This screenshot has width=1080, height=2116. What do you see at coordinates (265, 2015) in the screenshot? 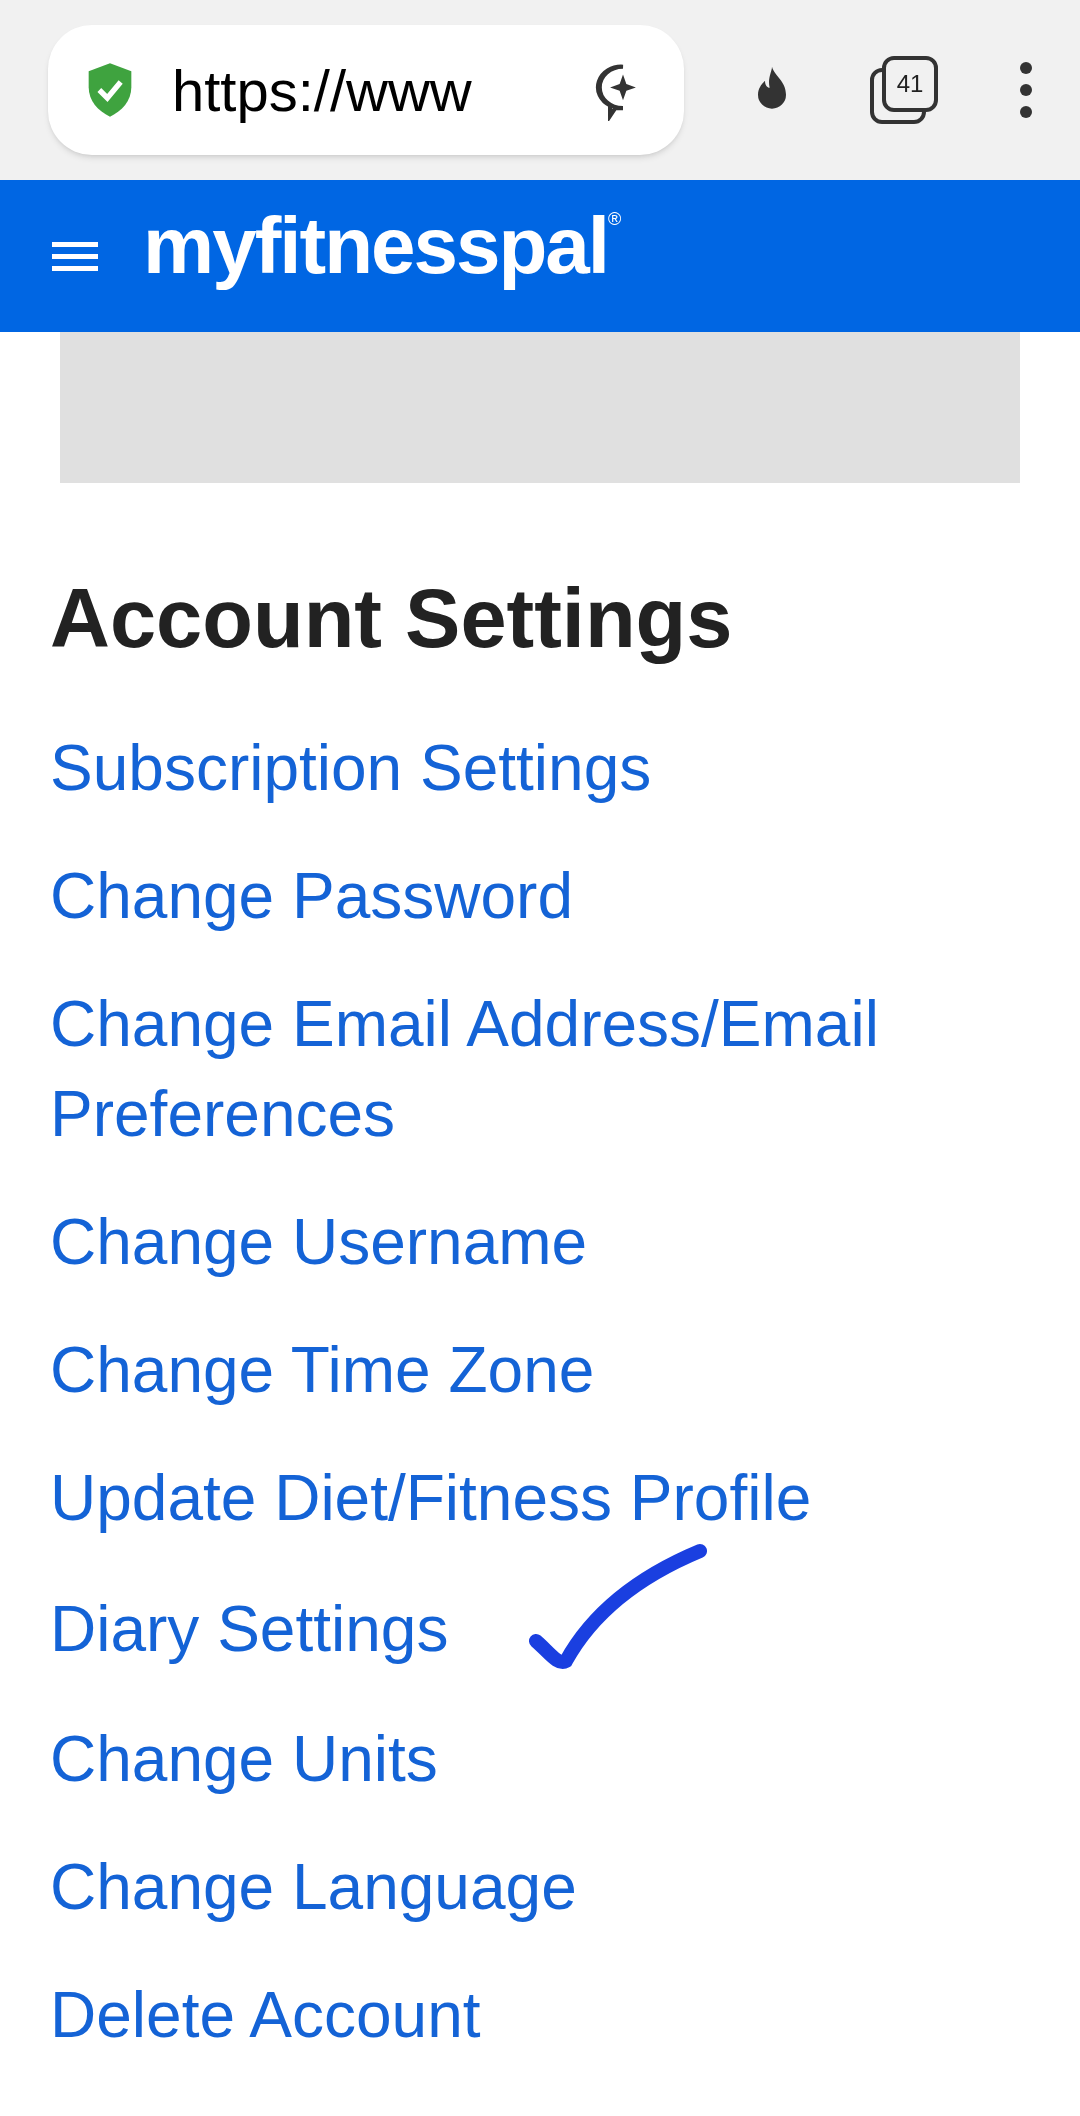
I see `settings-link: Delete Account` at bounding box center [265, 2015].